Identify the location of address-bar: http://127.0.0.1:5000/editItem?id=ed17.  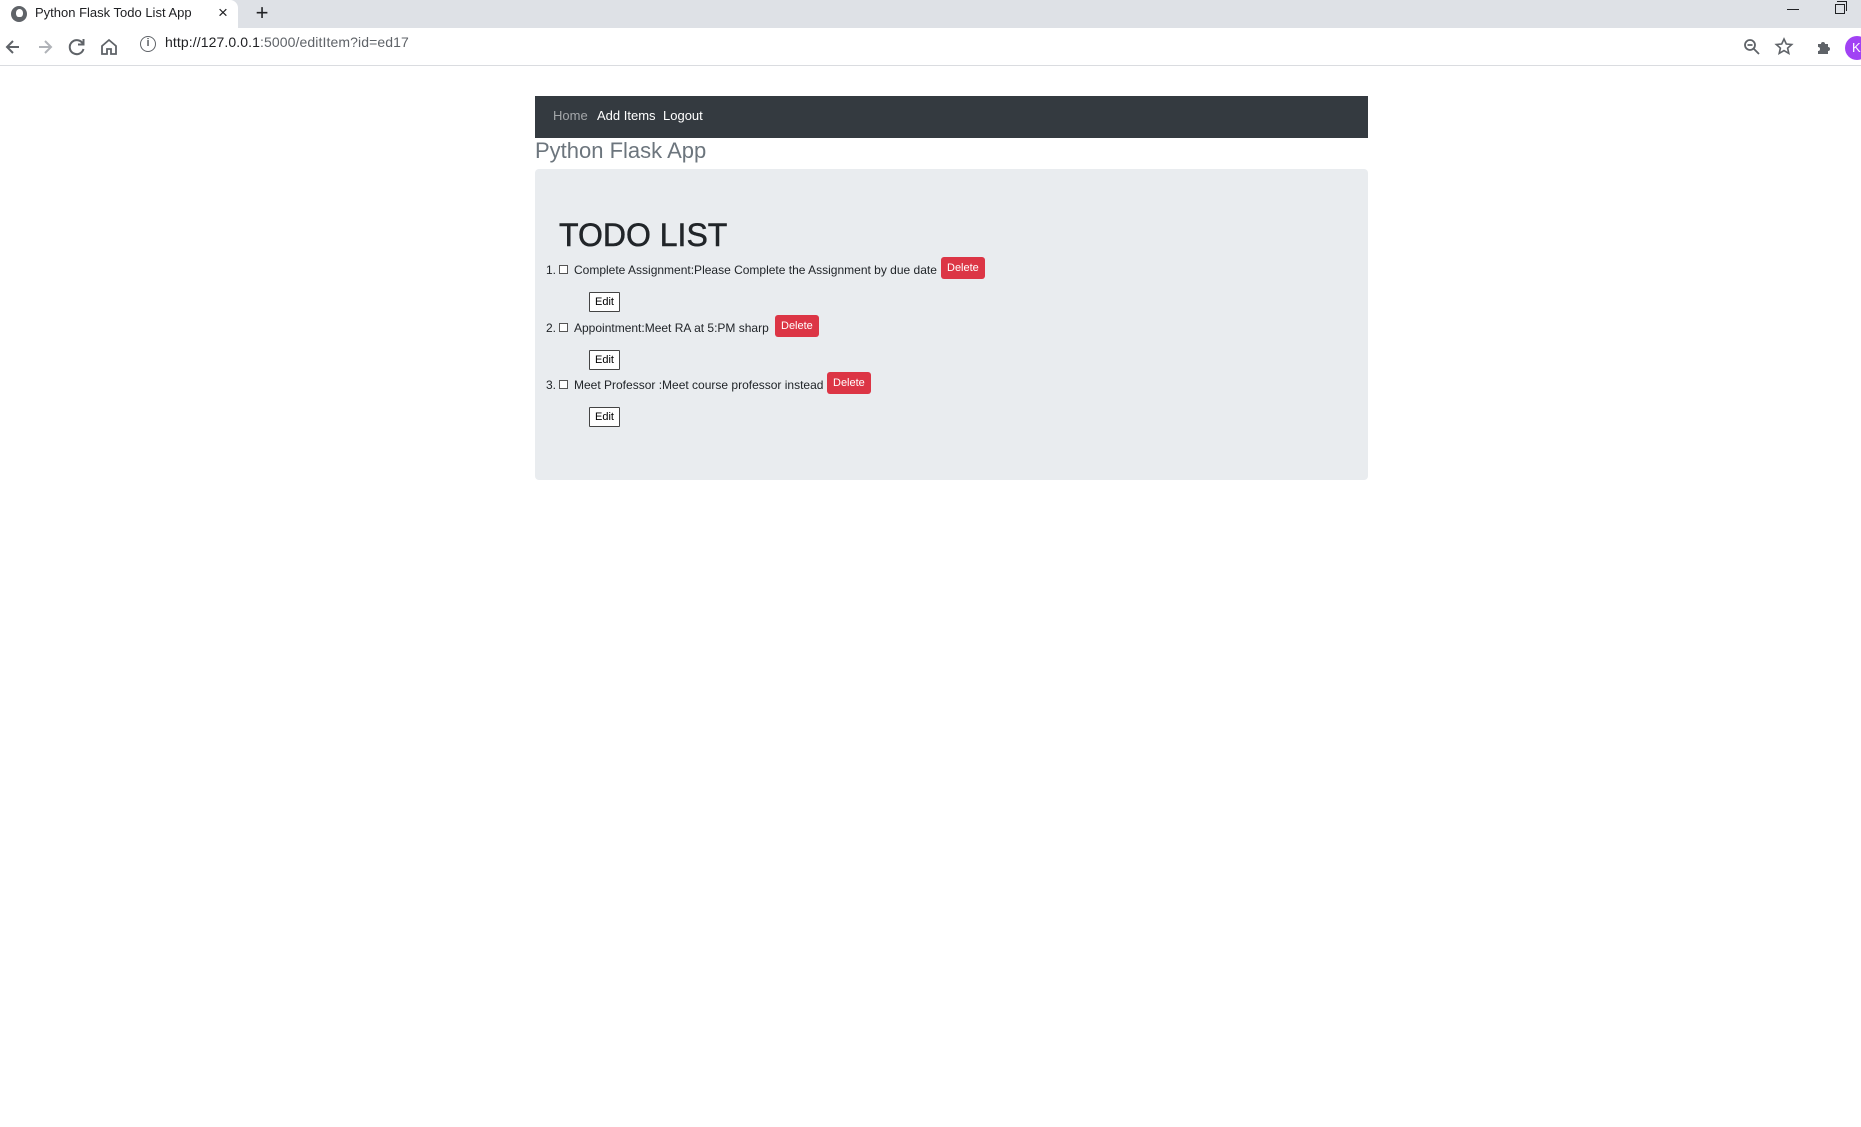
(287, 42).